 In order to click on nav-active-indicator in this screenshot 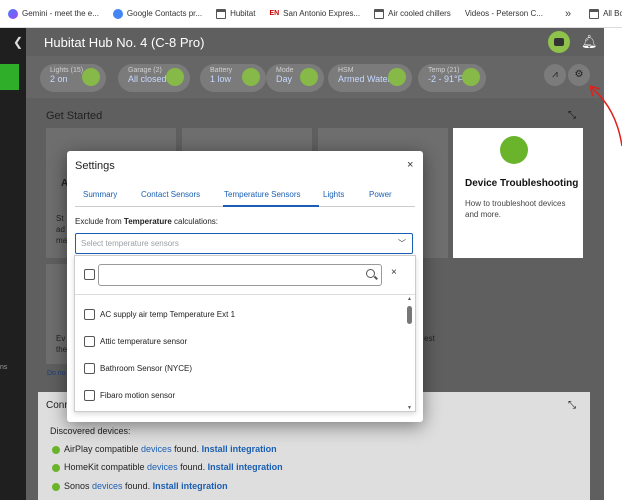, I will do `click(9, 77)`.